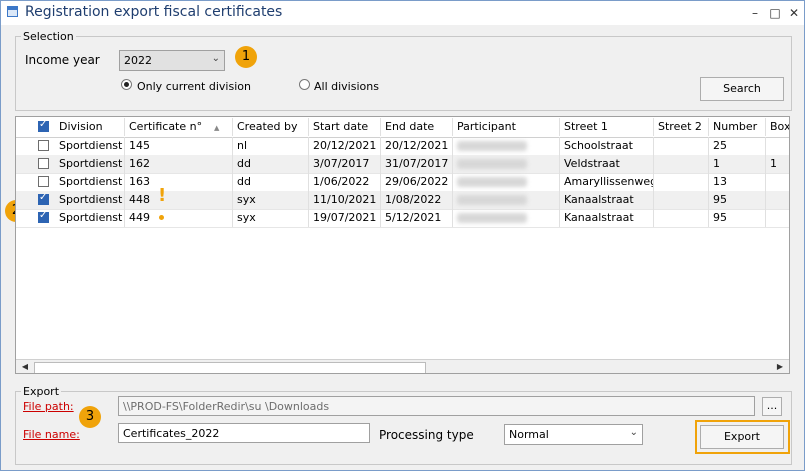  I want to click on col-header-start-date: Start date, so click(345, 127).